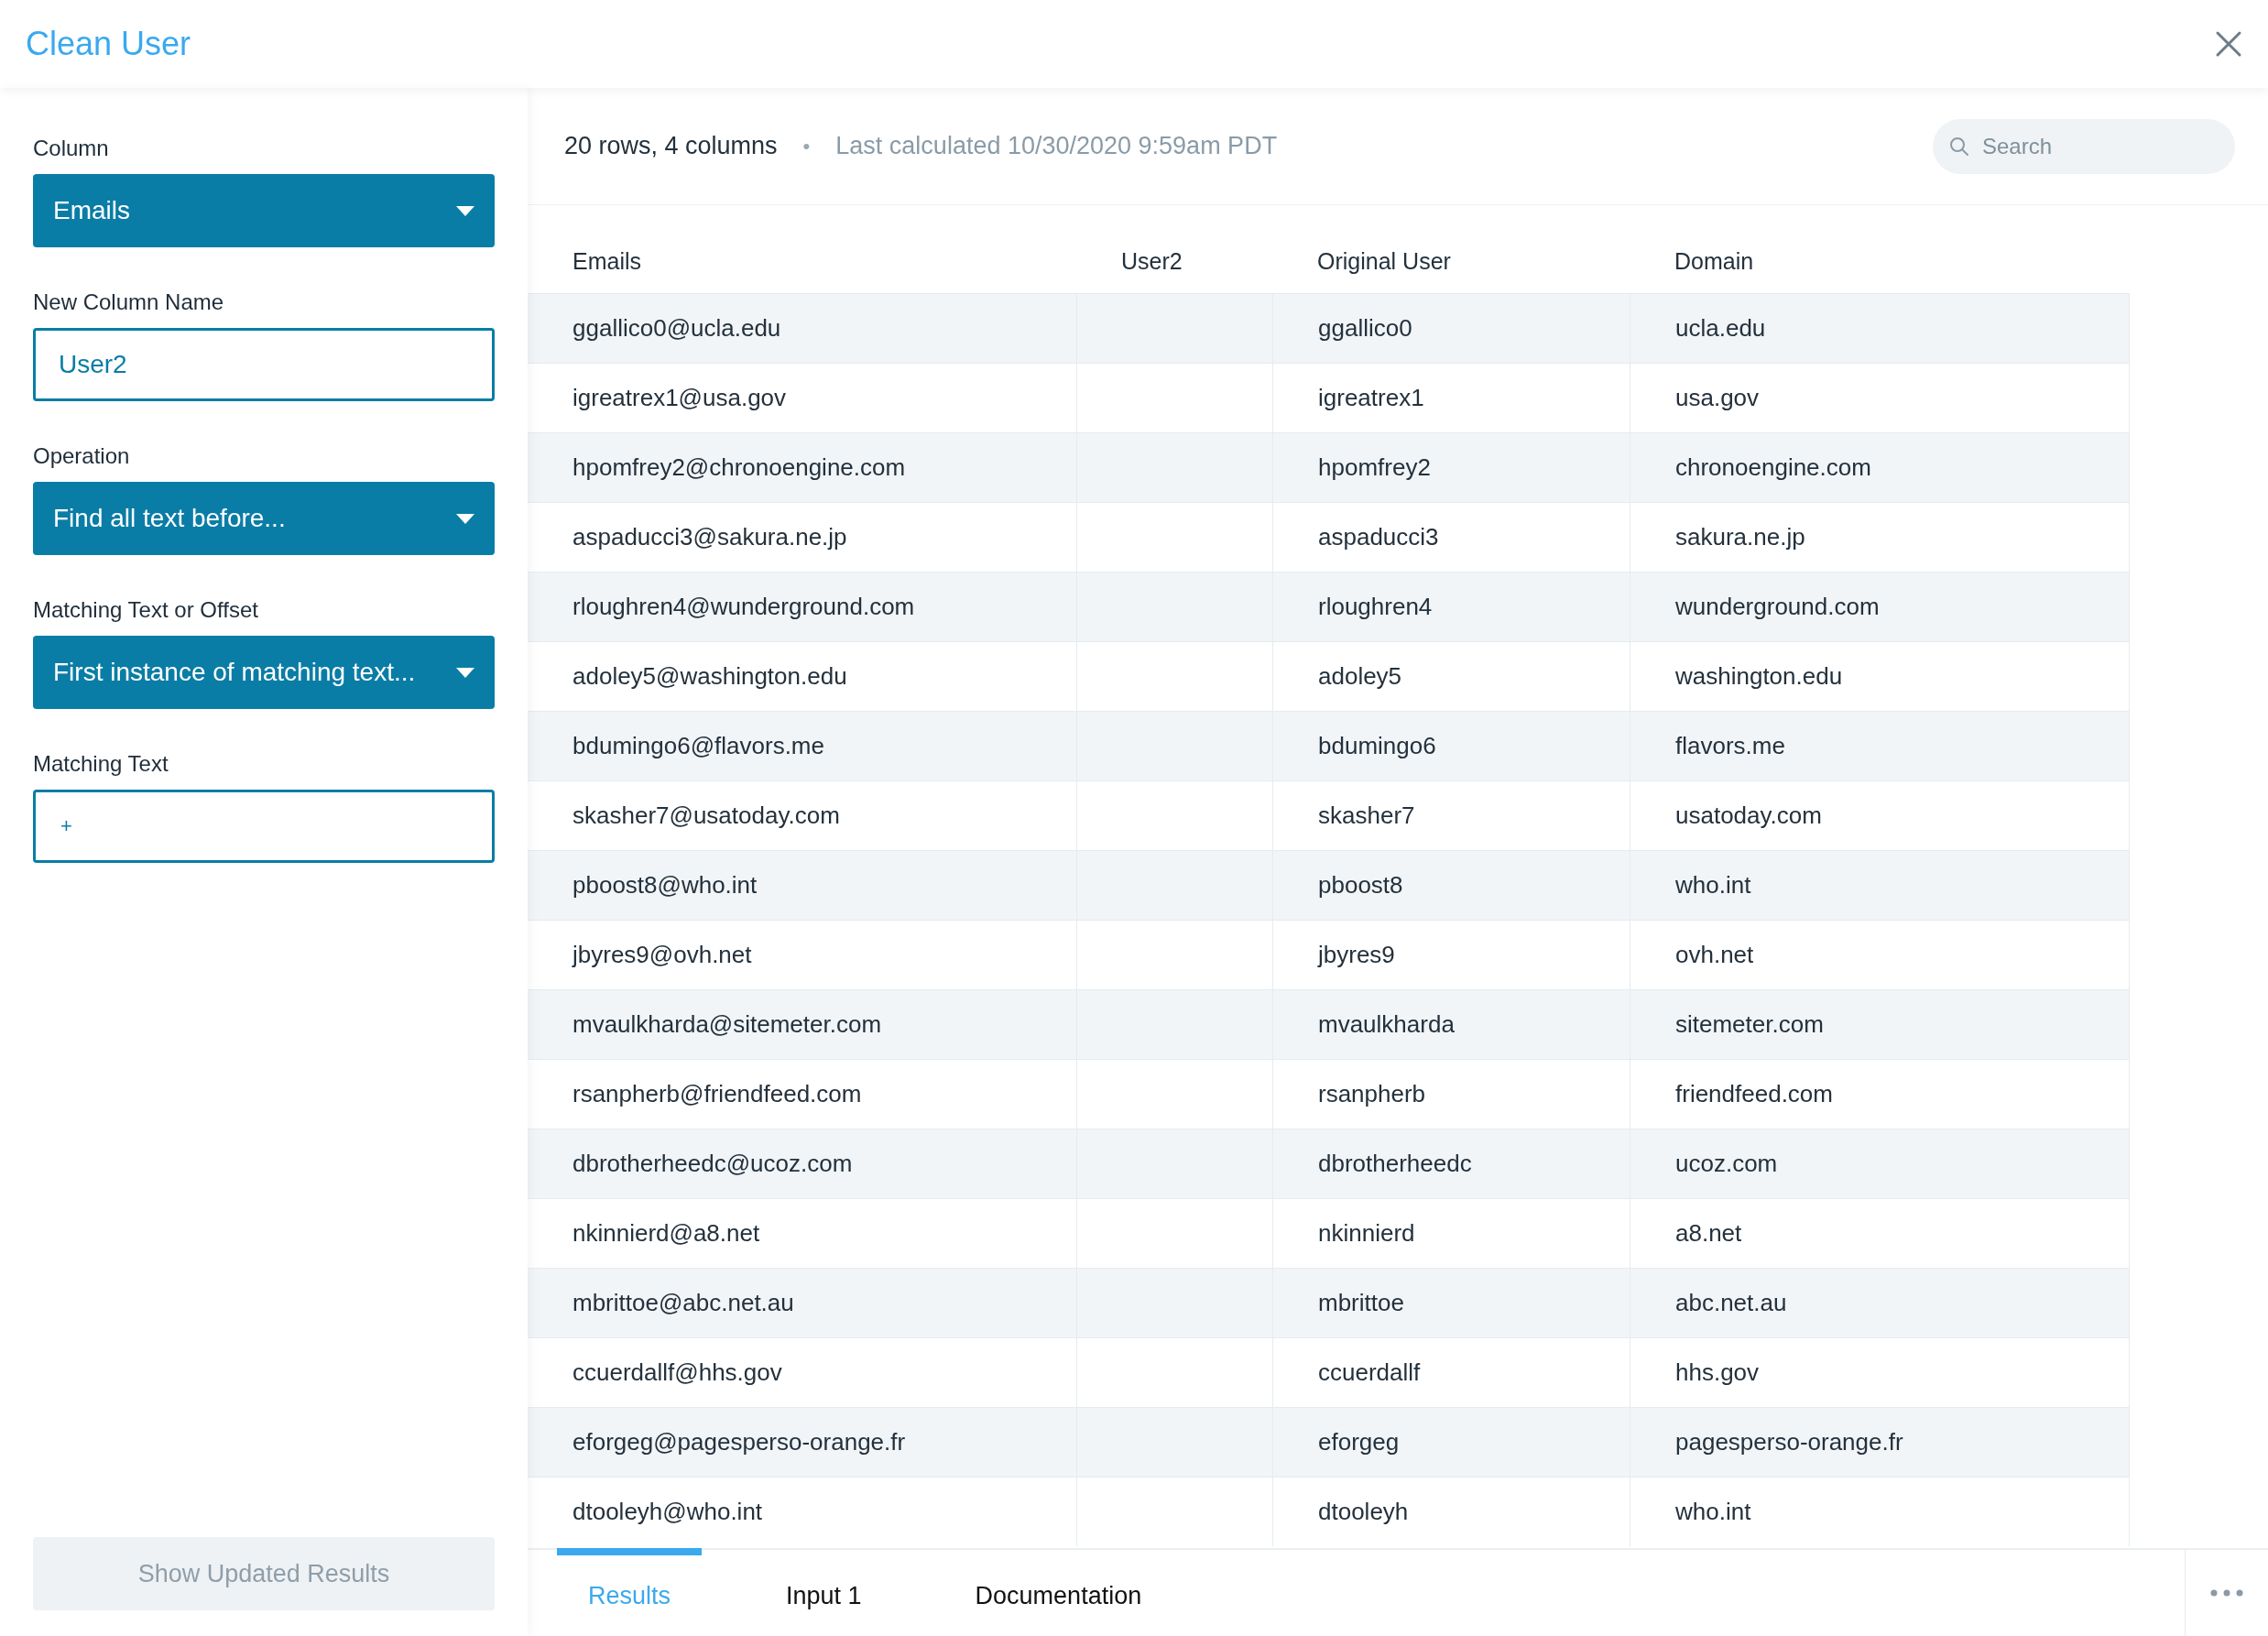 This screenshot has width=2268, height=1636. Describe the element at coordinates (101, 764) in the screenshot. I see `field-label: Matching Text` at that location.